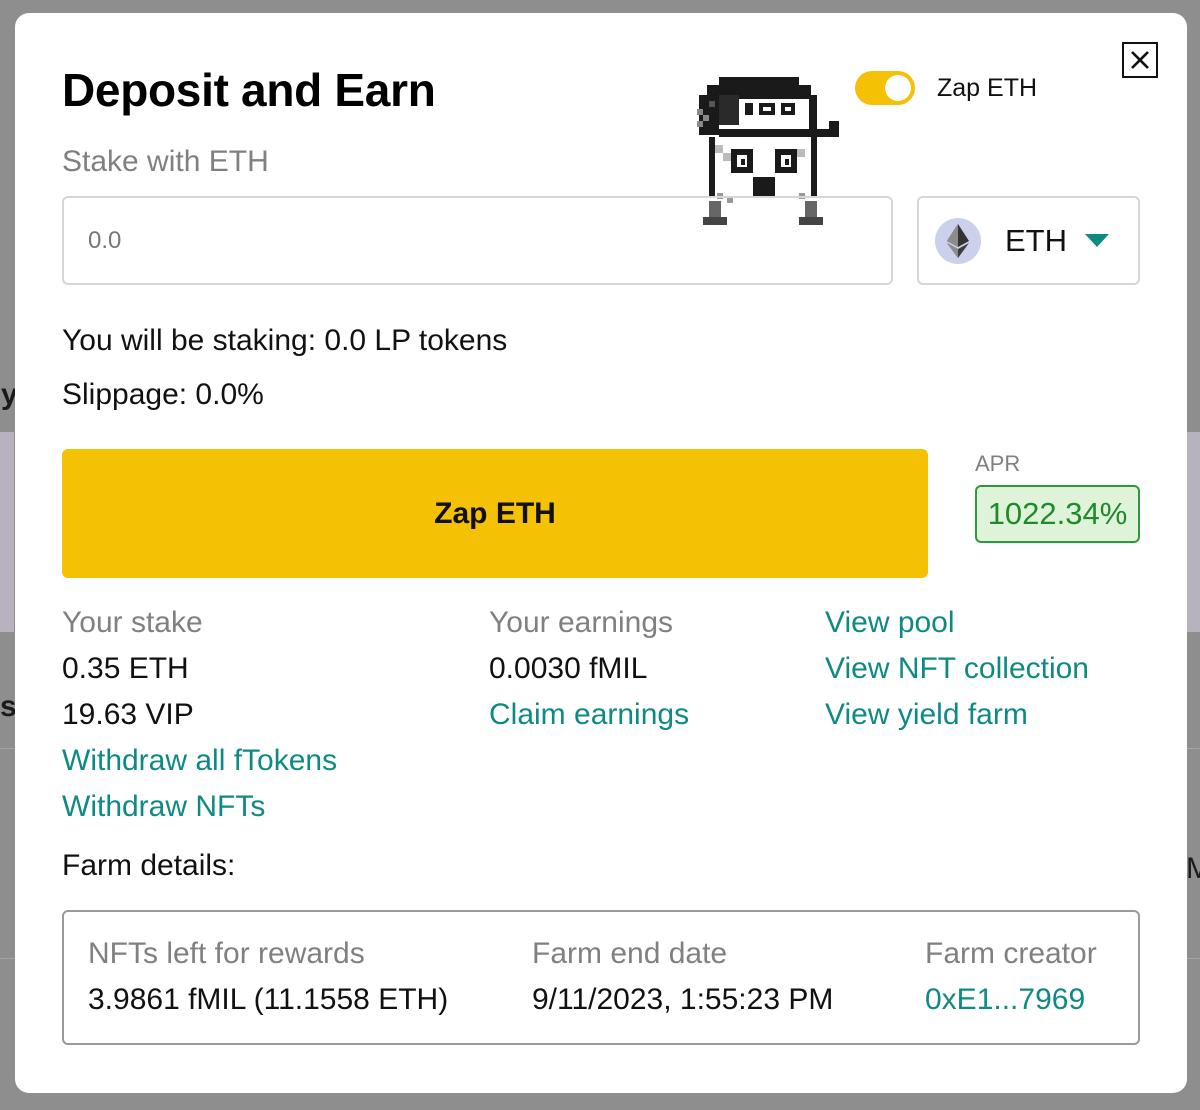  What do you see at coordinates (1193, 868) in the screenshot?
I see `background-text-fragment: M` at bounding box center [1193, 868].